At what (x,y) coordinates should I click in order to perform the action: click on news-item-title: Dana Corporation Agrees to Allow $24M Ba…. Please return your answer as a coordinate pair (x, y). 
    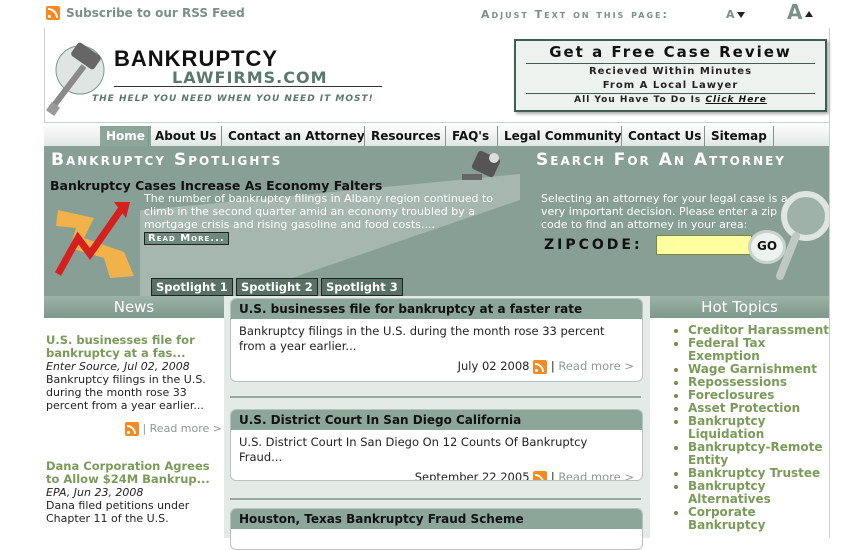
    Looking at the image, I should click on (134, 473).